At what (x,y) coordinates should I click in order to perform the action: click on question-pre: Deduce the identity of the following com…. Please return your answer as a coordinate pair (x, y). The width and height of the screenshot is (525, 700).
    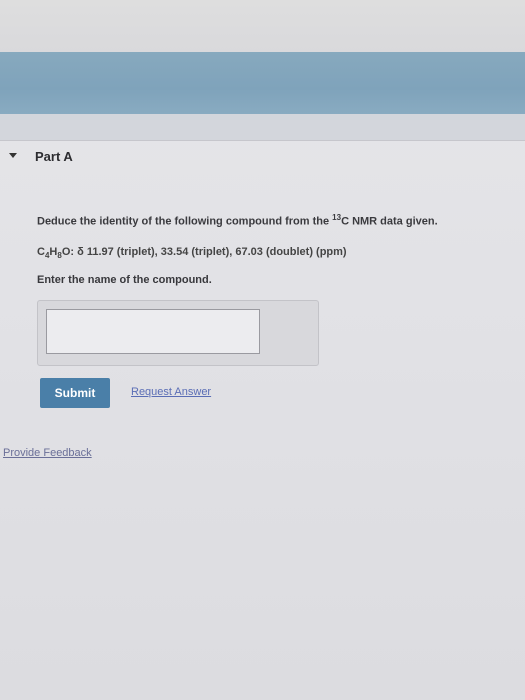
    Looking at the image, I should click on (185, 221).